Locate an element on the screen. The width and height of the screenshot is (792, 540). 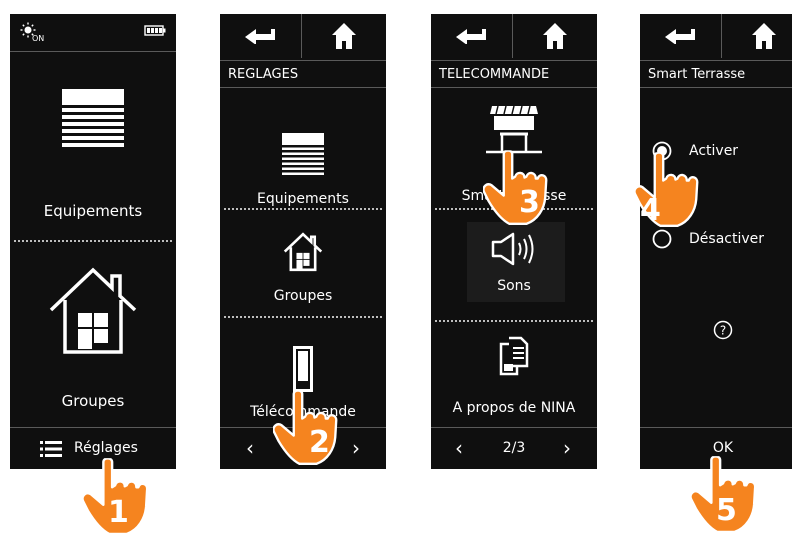
status-bar: ON is located at coordinates (93, 32).